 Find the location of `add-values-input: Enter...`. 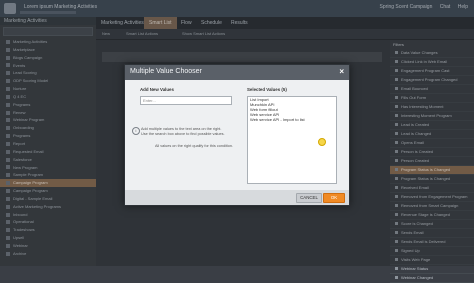

add-values-input: Enter... is located at coordinates (186, 100).